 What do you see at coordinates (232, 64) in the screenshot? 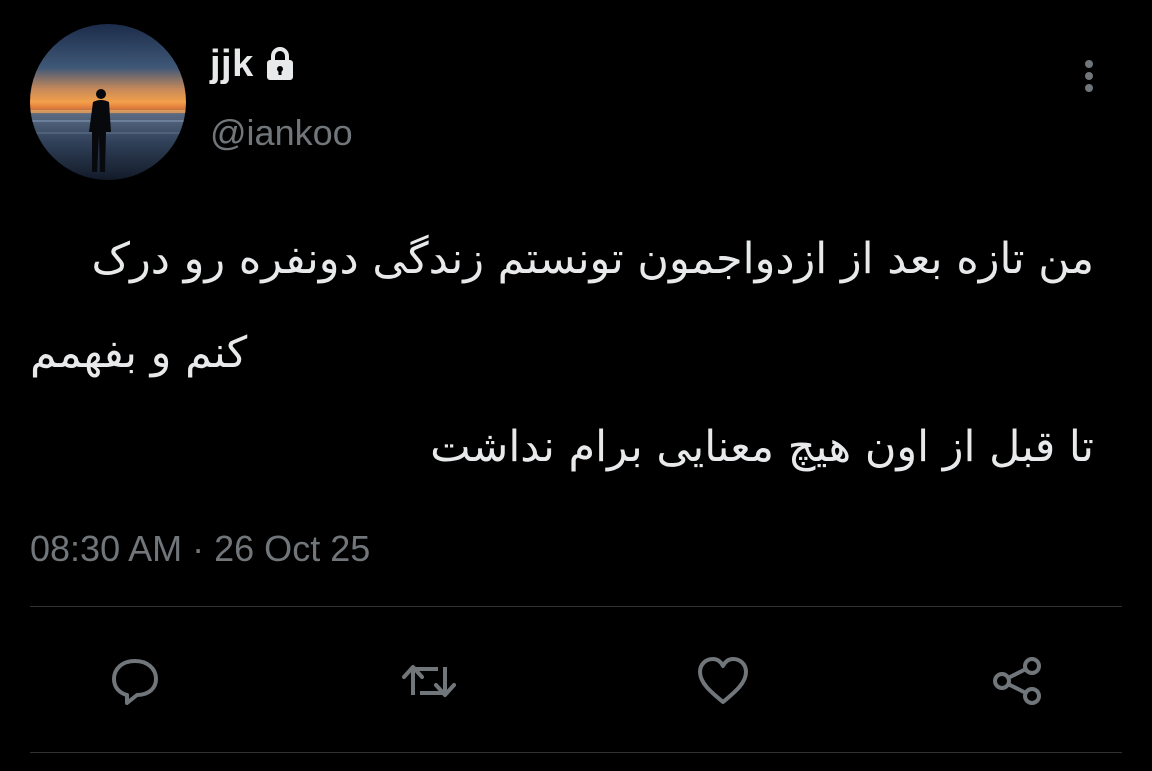
I see `display-name: jjk` at bounding box center [232, 64].